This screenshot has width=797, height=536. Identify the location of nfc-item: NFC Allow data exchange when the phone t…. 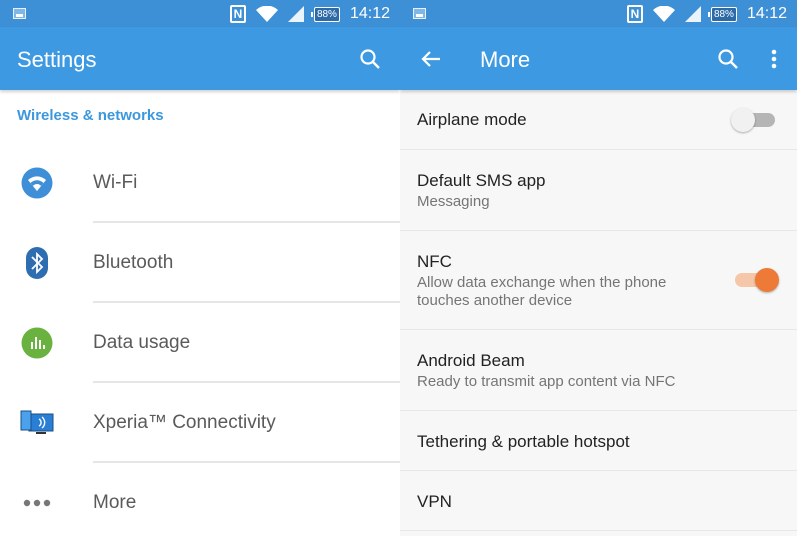
(598, 280).